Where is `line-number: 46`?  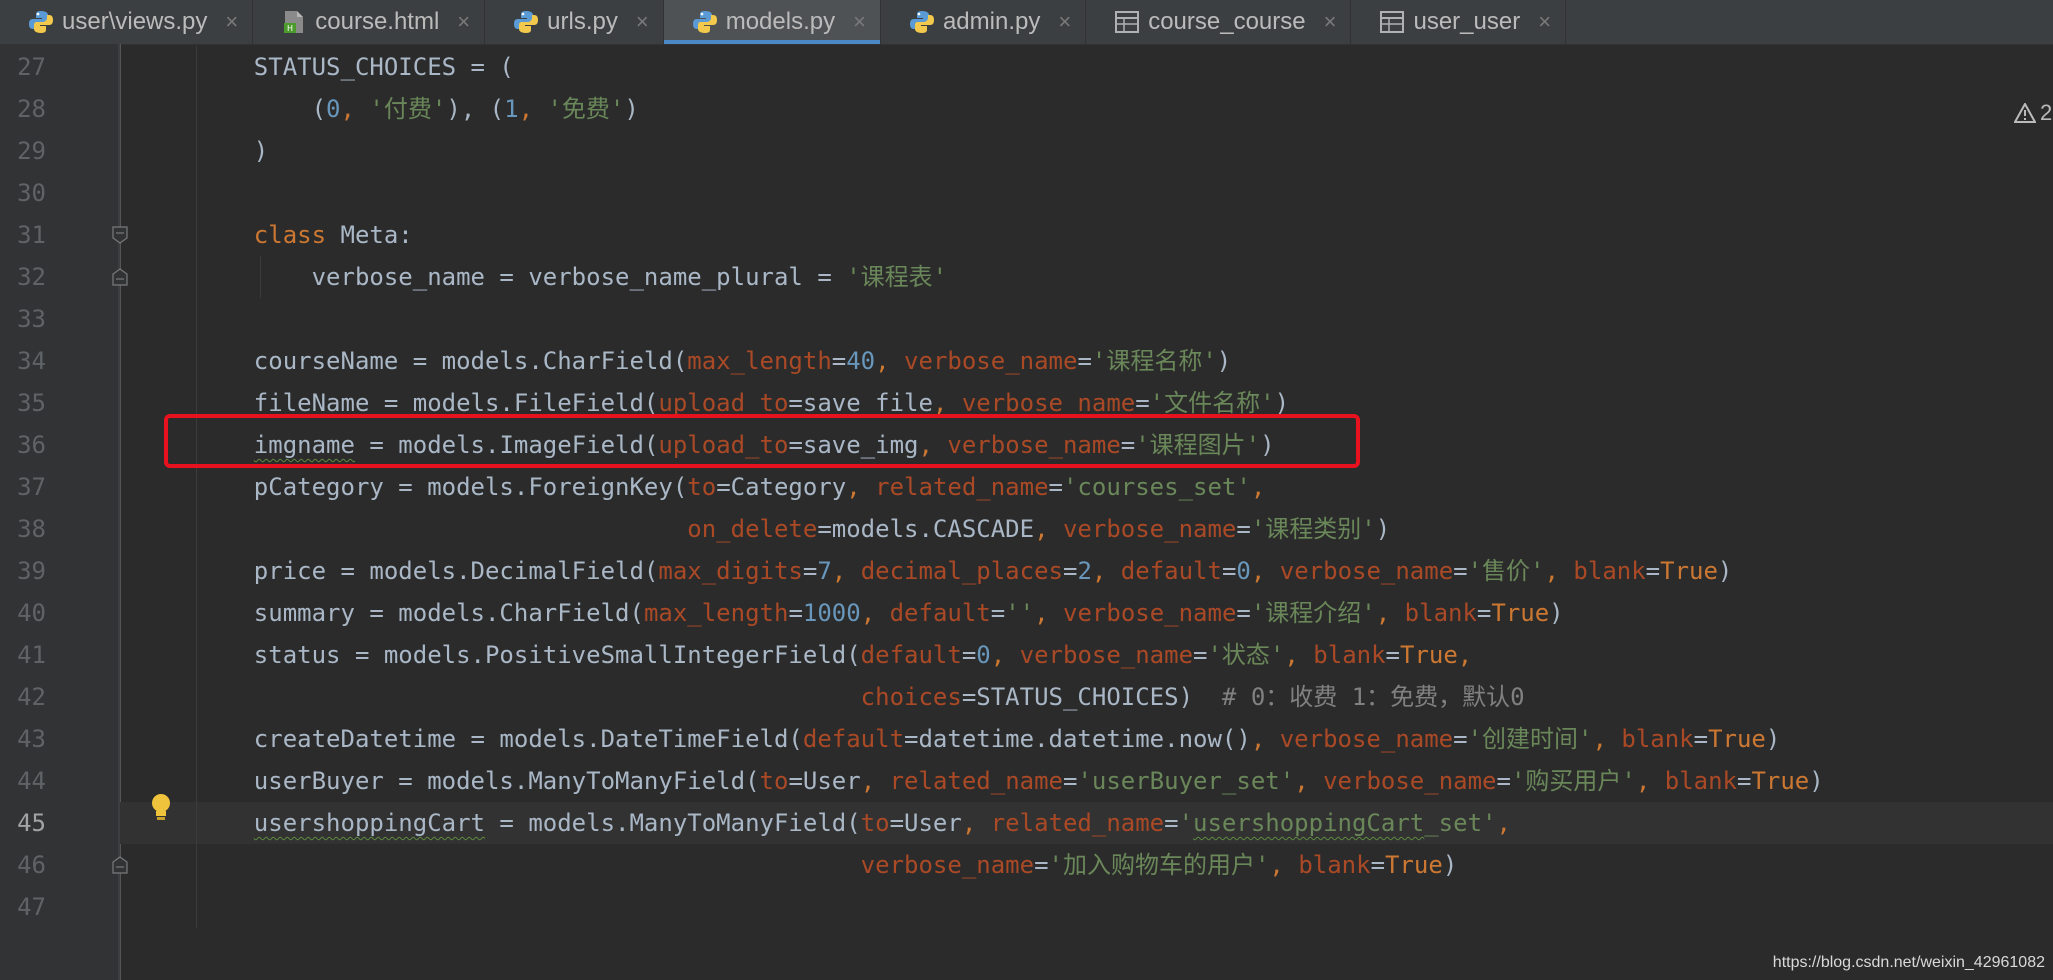
line-number: 46 is located at coordinates (31, 865).